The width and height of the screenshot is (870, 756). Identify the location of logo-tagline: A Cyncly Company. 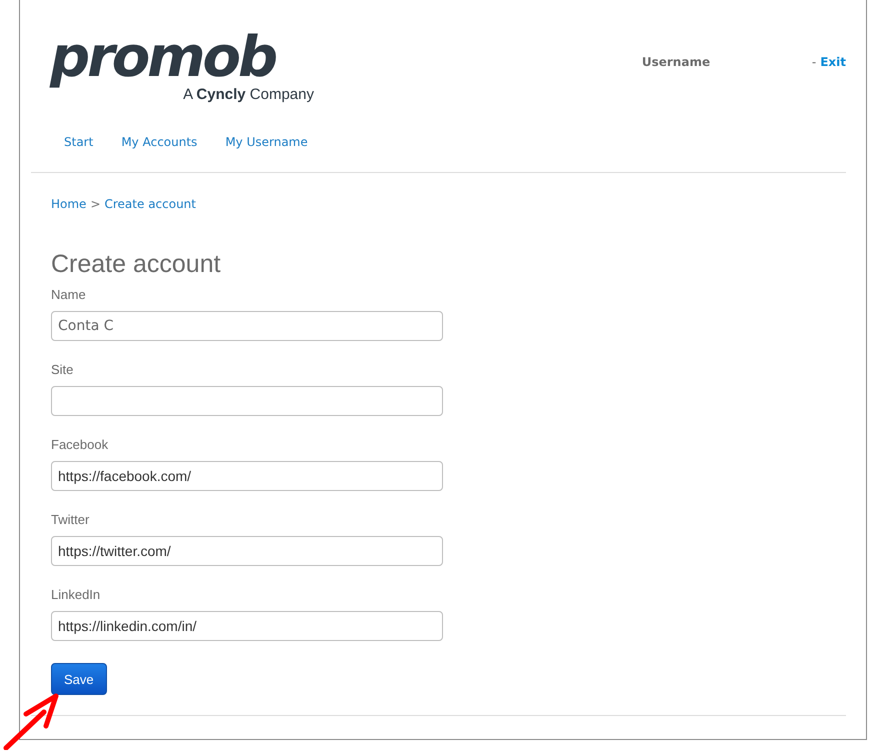
(248, 95).